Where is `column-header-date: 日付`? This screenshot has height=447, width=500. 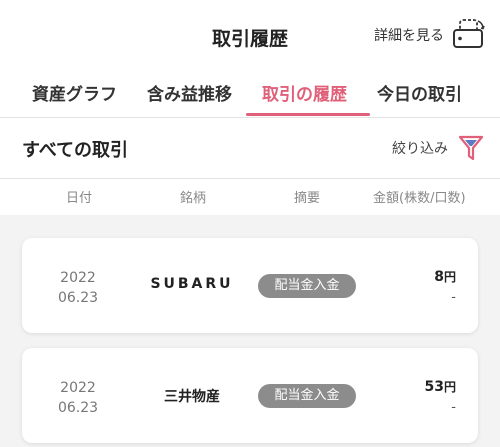
column-header-date: 日付 is located at coordinates (79, 198).